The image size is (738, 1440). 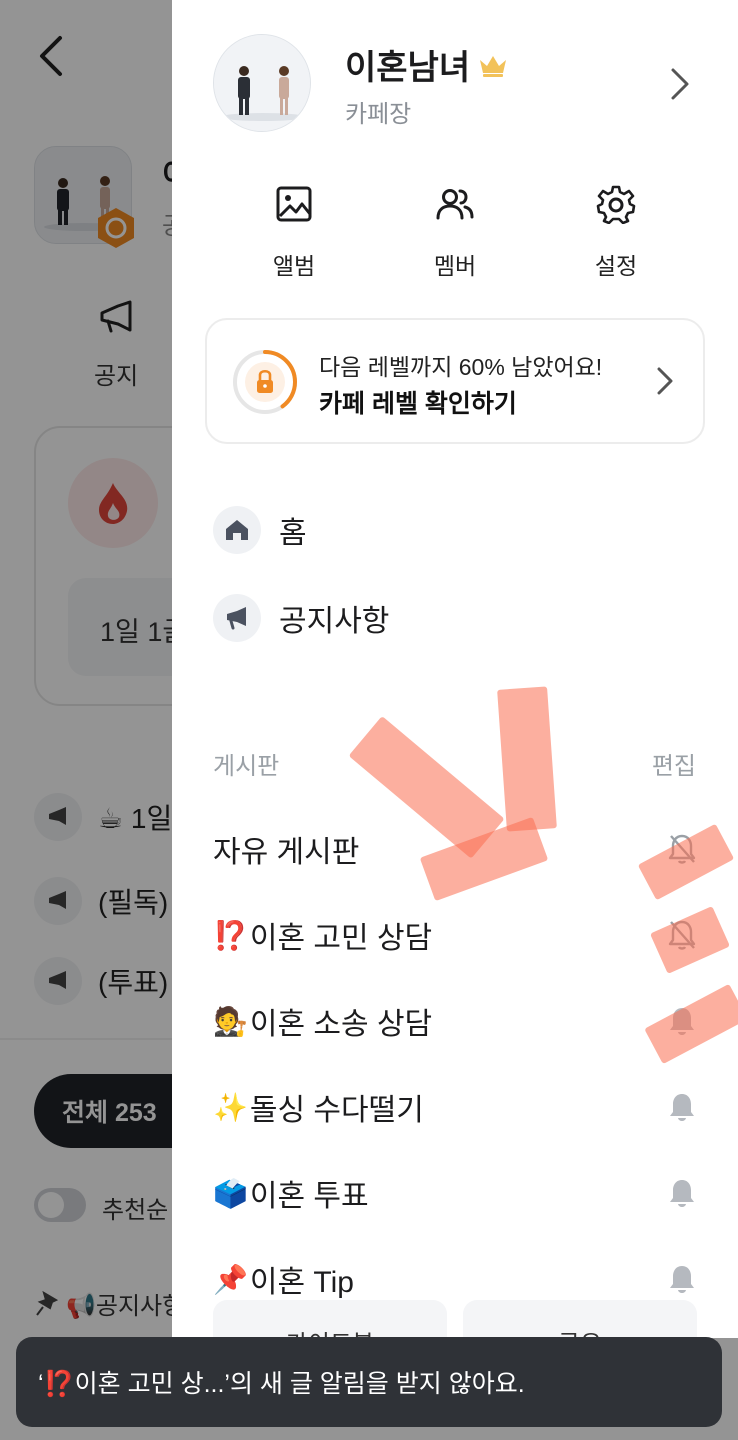 What do you see at coordinates (616, 266) in the screenshot?
I see `settings-label: 설정` at bounding box center [616, 266].